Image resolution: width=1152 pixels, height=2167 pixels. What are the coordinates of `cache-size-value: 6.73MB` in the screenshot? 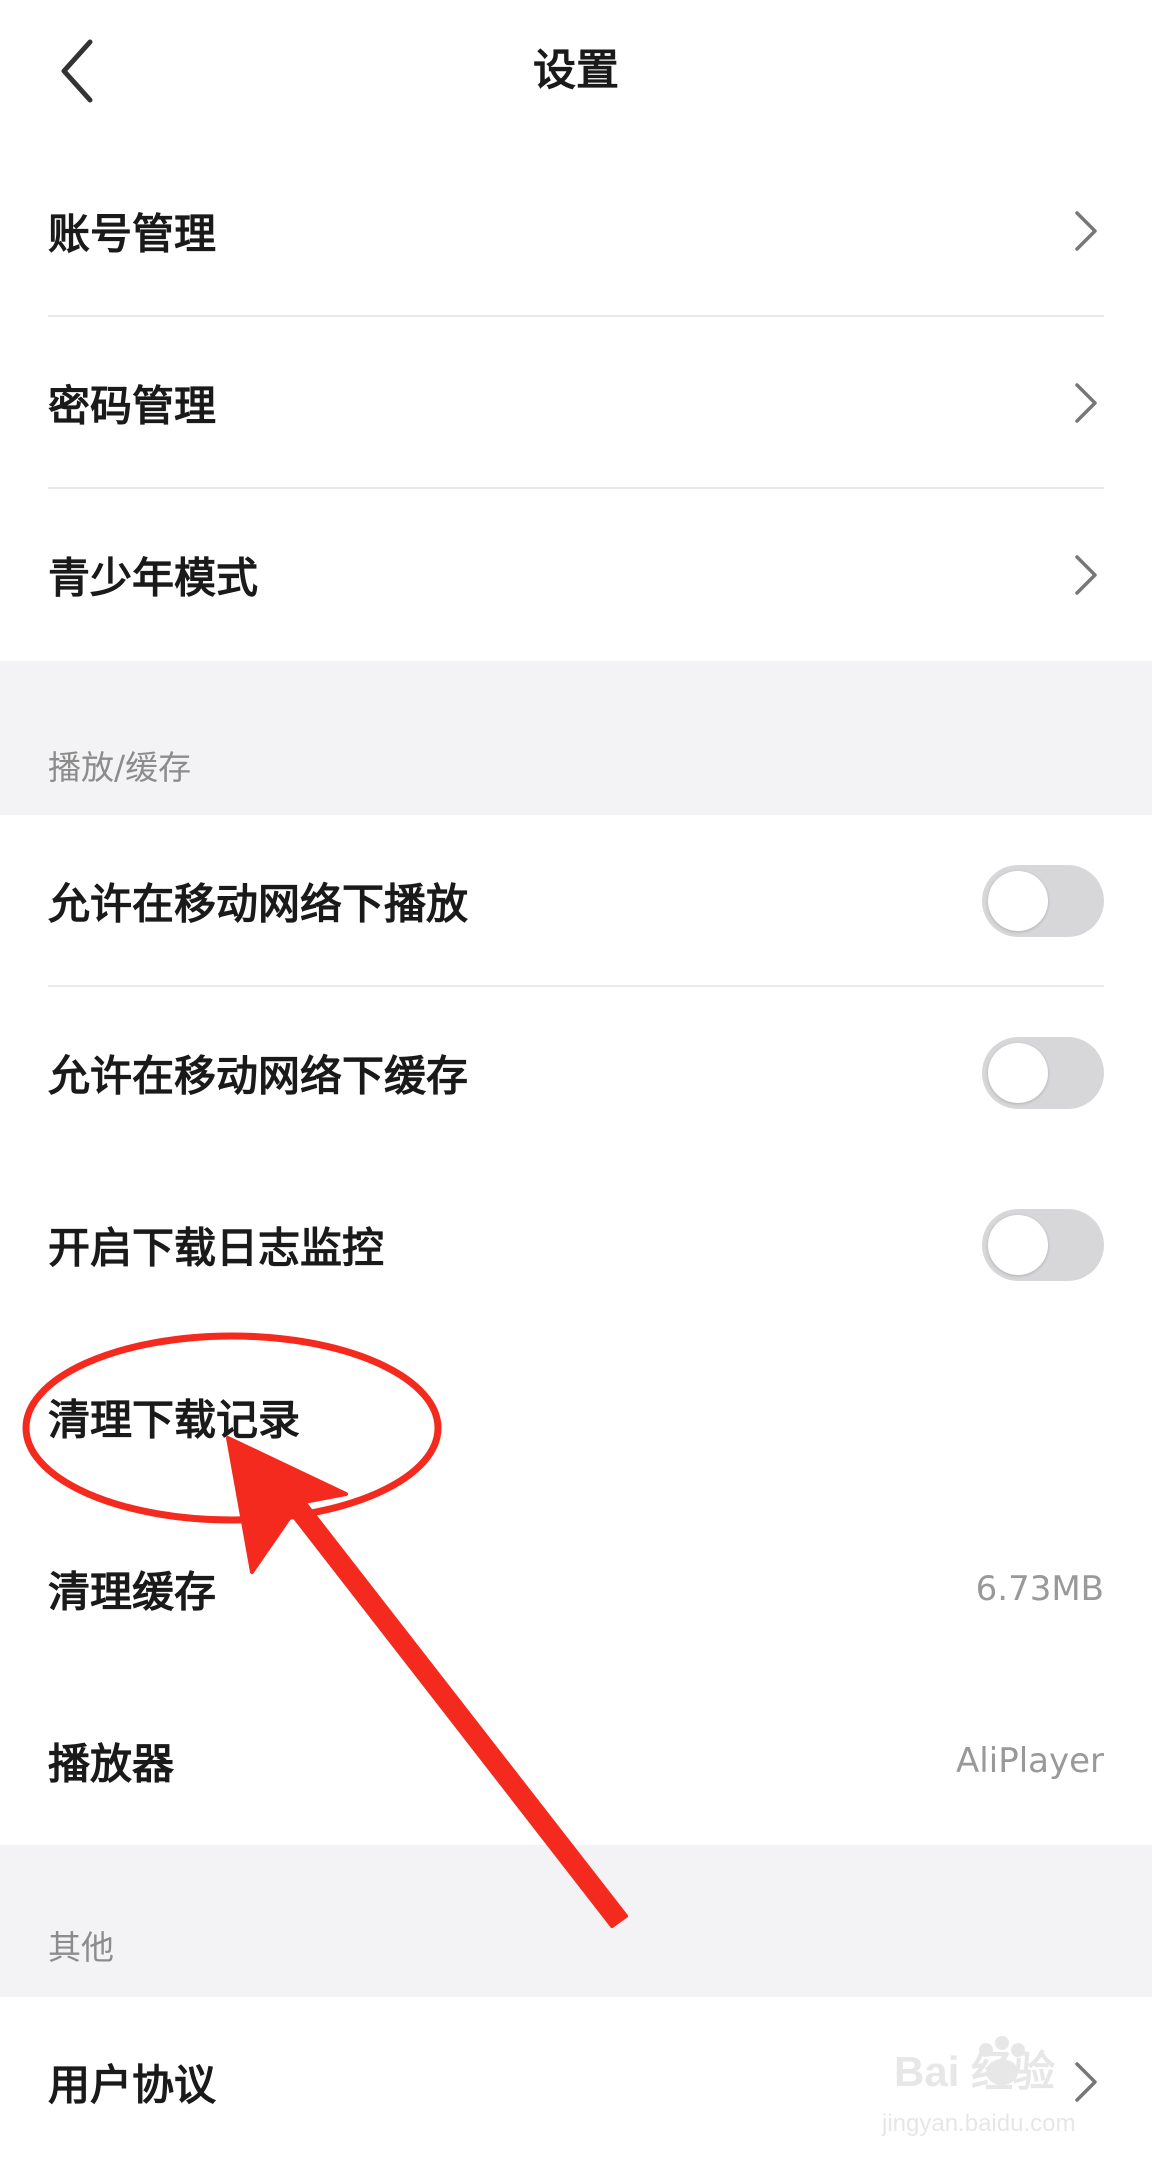 It's located at (1039, 1589).